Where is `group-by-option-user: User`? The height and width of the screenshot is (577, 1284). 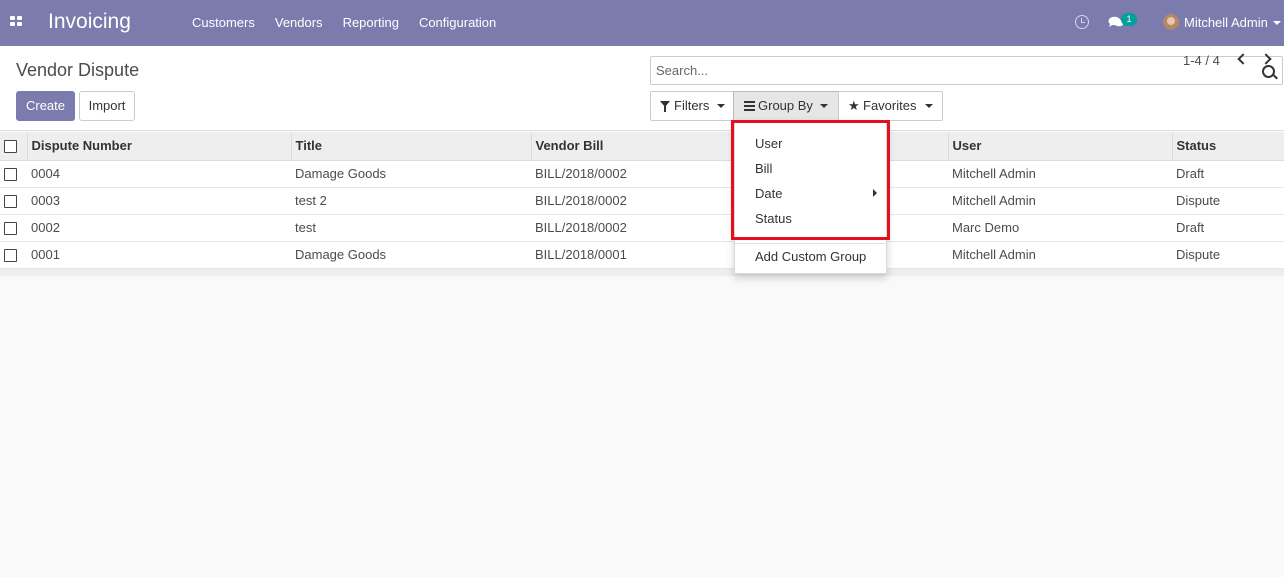 group-by-option-user: User is located at coordinates (768, 143).